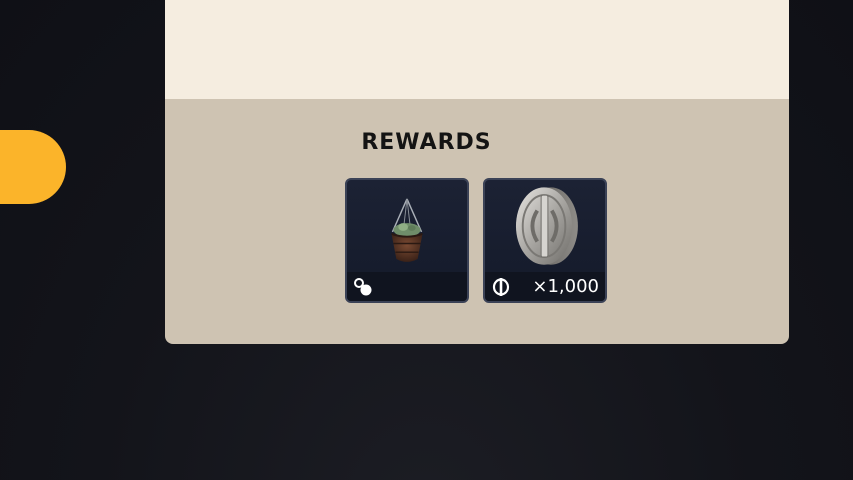 The width and height of the screenshot is (853, 480). What do you see at coordinates (363, 287) in the screenshot?
I see `charm-icon` at bounding box center [363, 287].